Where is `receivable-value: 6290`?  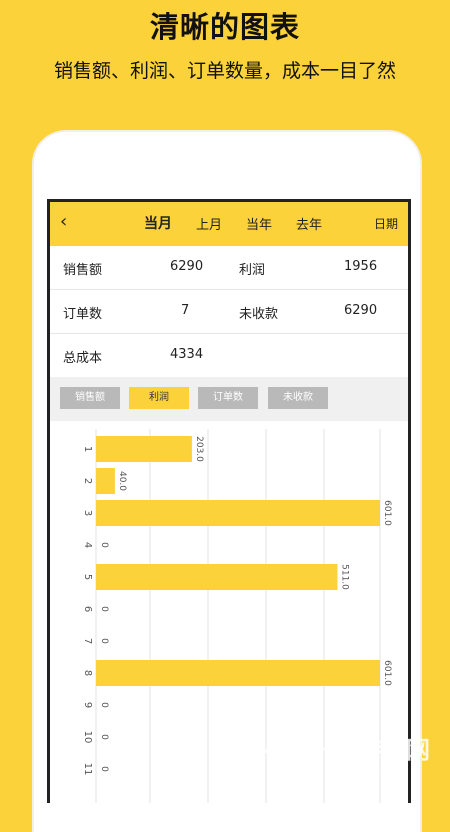
receivable-value: 6290 is located at coordinates (361, 310).